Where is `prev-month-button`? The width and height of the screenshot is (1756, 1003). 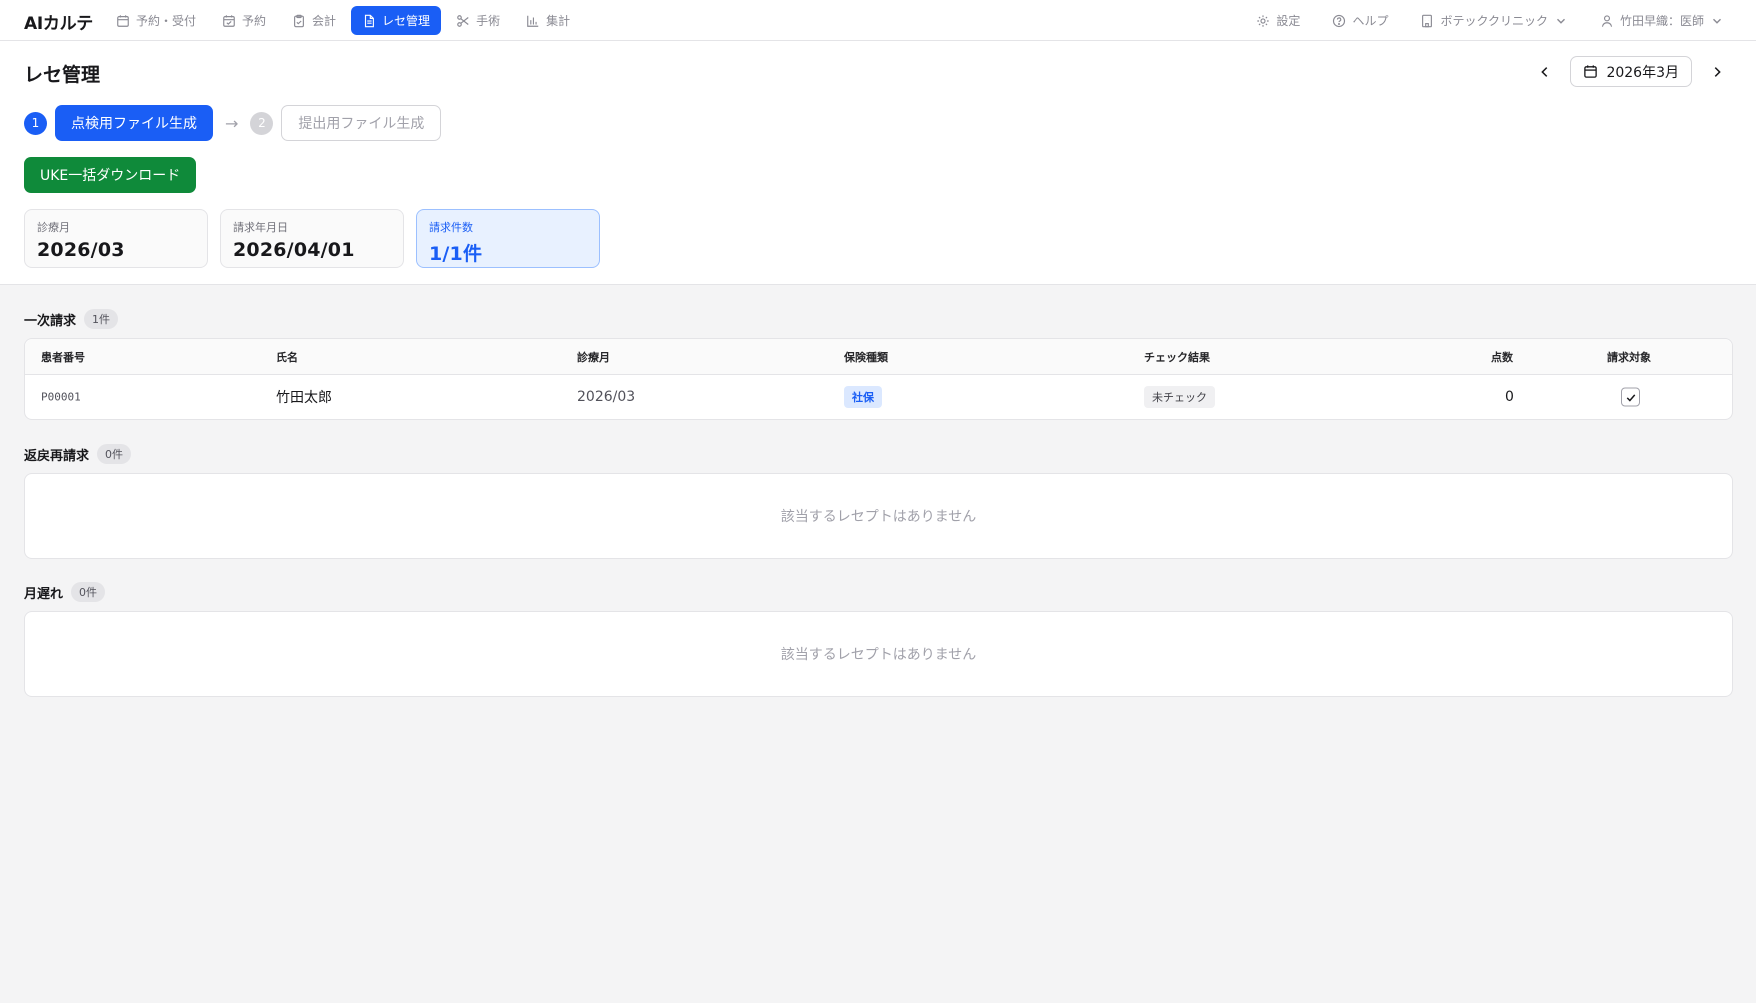
prev-month-button is located at coordinates (1545, 72).